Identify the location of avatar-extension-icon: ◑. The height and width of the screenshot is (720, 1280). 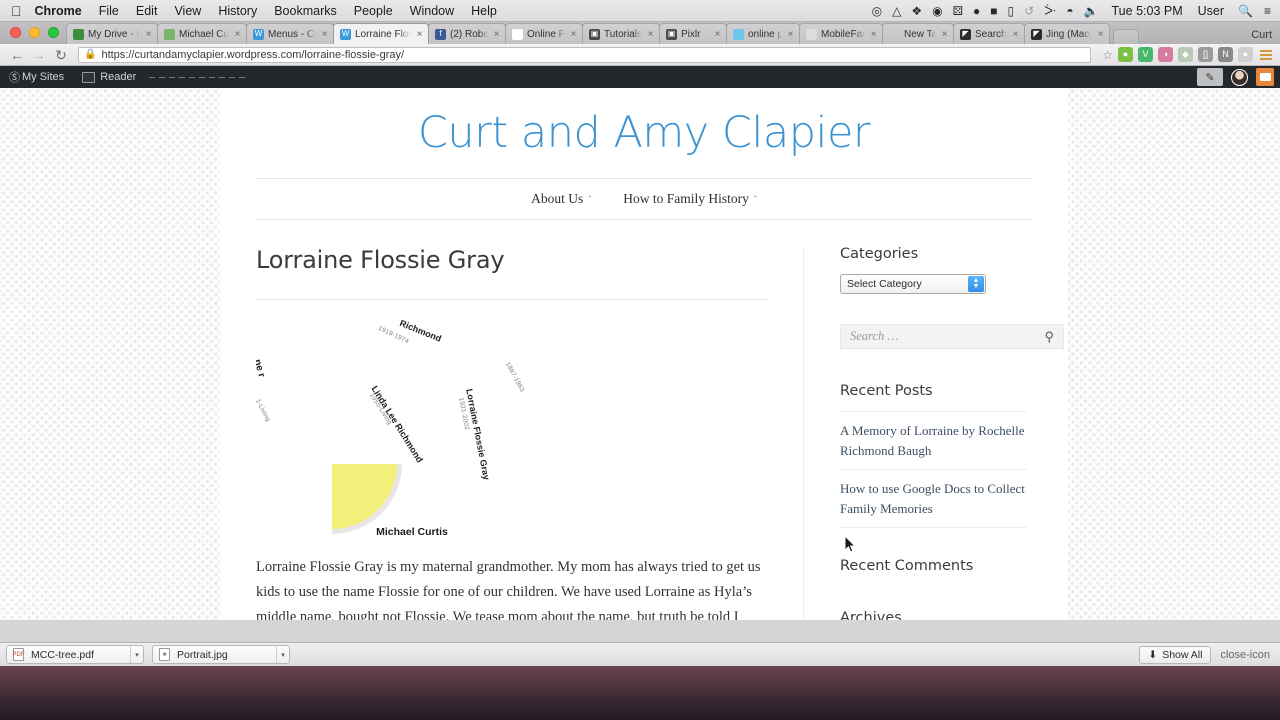
(1165, 54).